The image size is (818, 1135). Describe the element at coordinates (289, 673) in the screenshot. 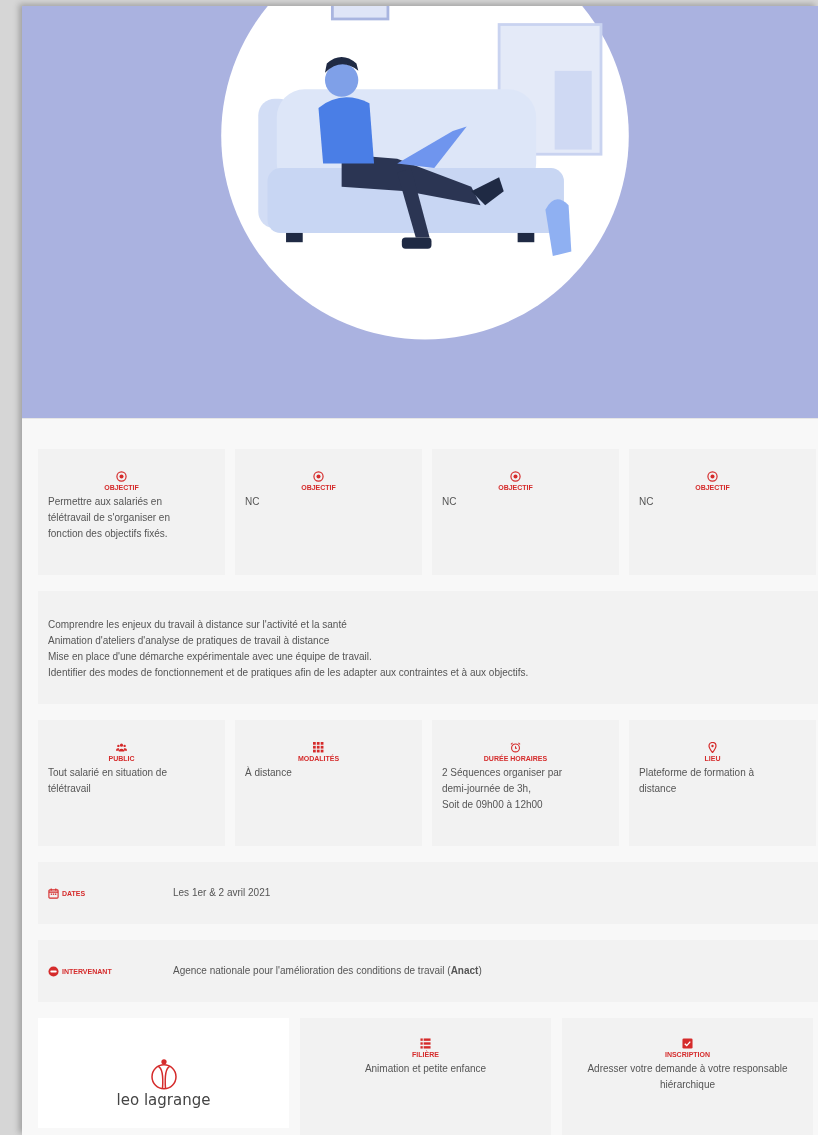

I see `description-line: Identifier des modes de fonctionnement et de pratiques afin de les adapter aux contraintes et à aux objectifs.` at that location.